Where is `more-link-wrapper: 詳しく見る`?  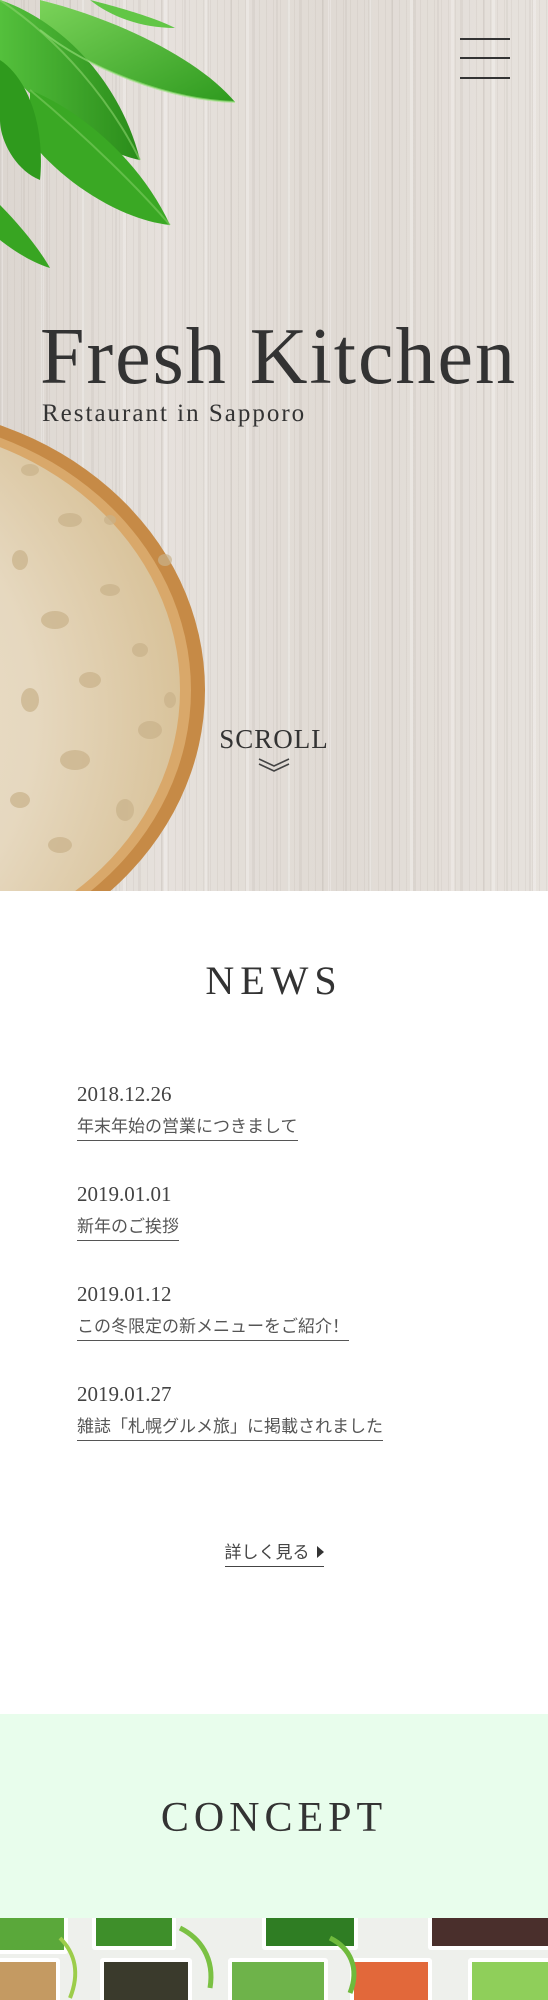 more-link-wrapper: 詳しく見る is located at coordinates (274, 1554).